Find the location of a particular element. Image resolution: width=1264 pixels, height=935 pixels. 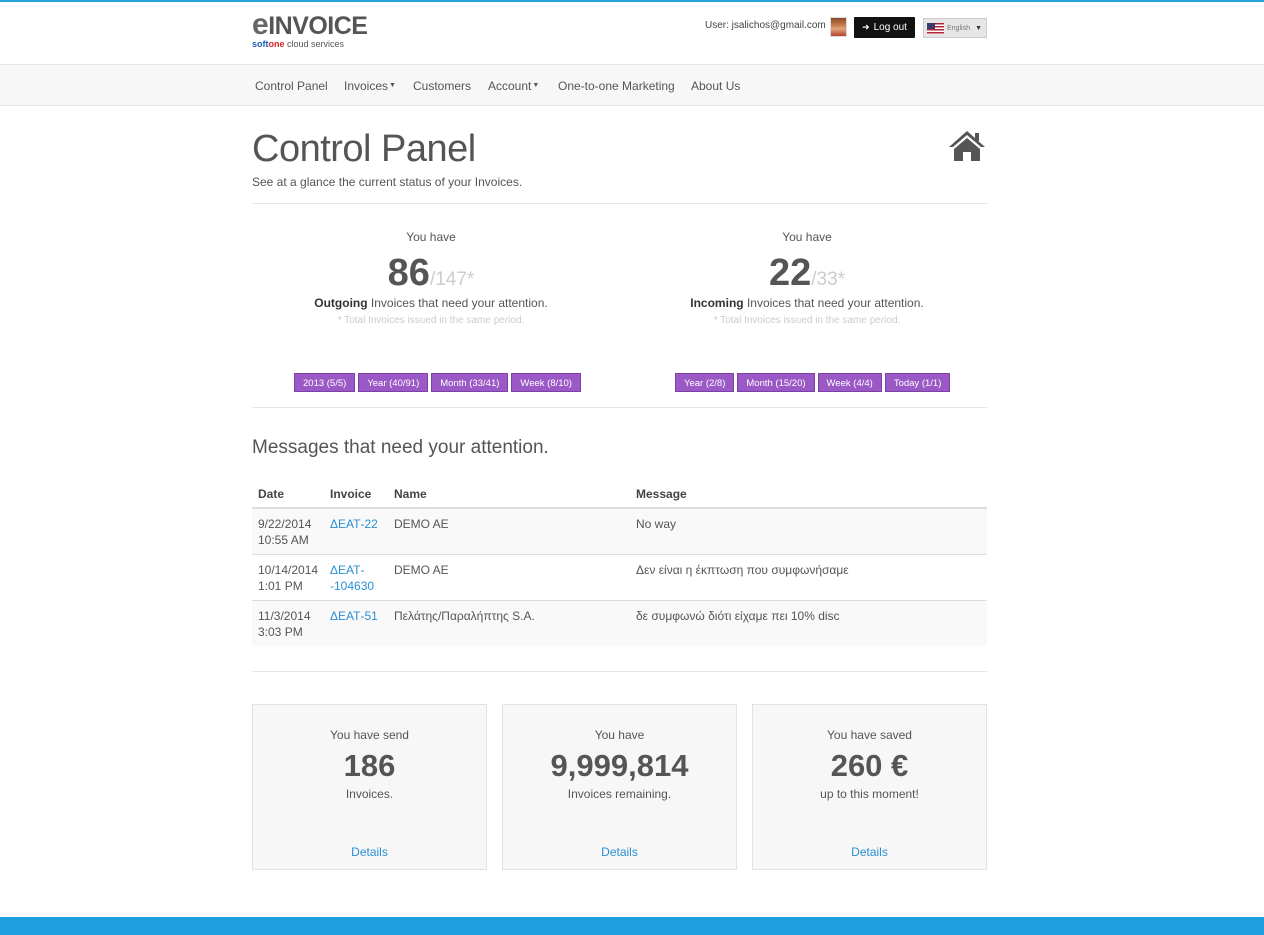

logout-icon: ➜ is located at coordinates (866, 27).